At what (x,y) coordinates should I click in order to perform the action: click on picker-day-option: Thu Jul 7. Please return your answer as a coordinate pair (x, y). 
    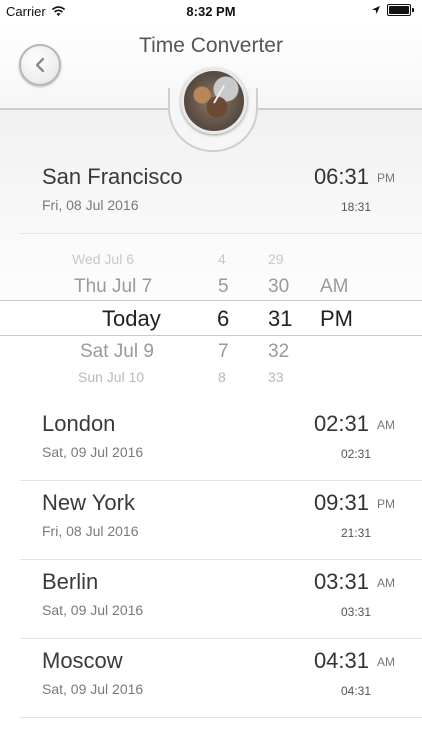
    Looking at the image, I should click on (113, 287).